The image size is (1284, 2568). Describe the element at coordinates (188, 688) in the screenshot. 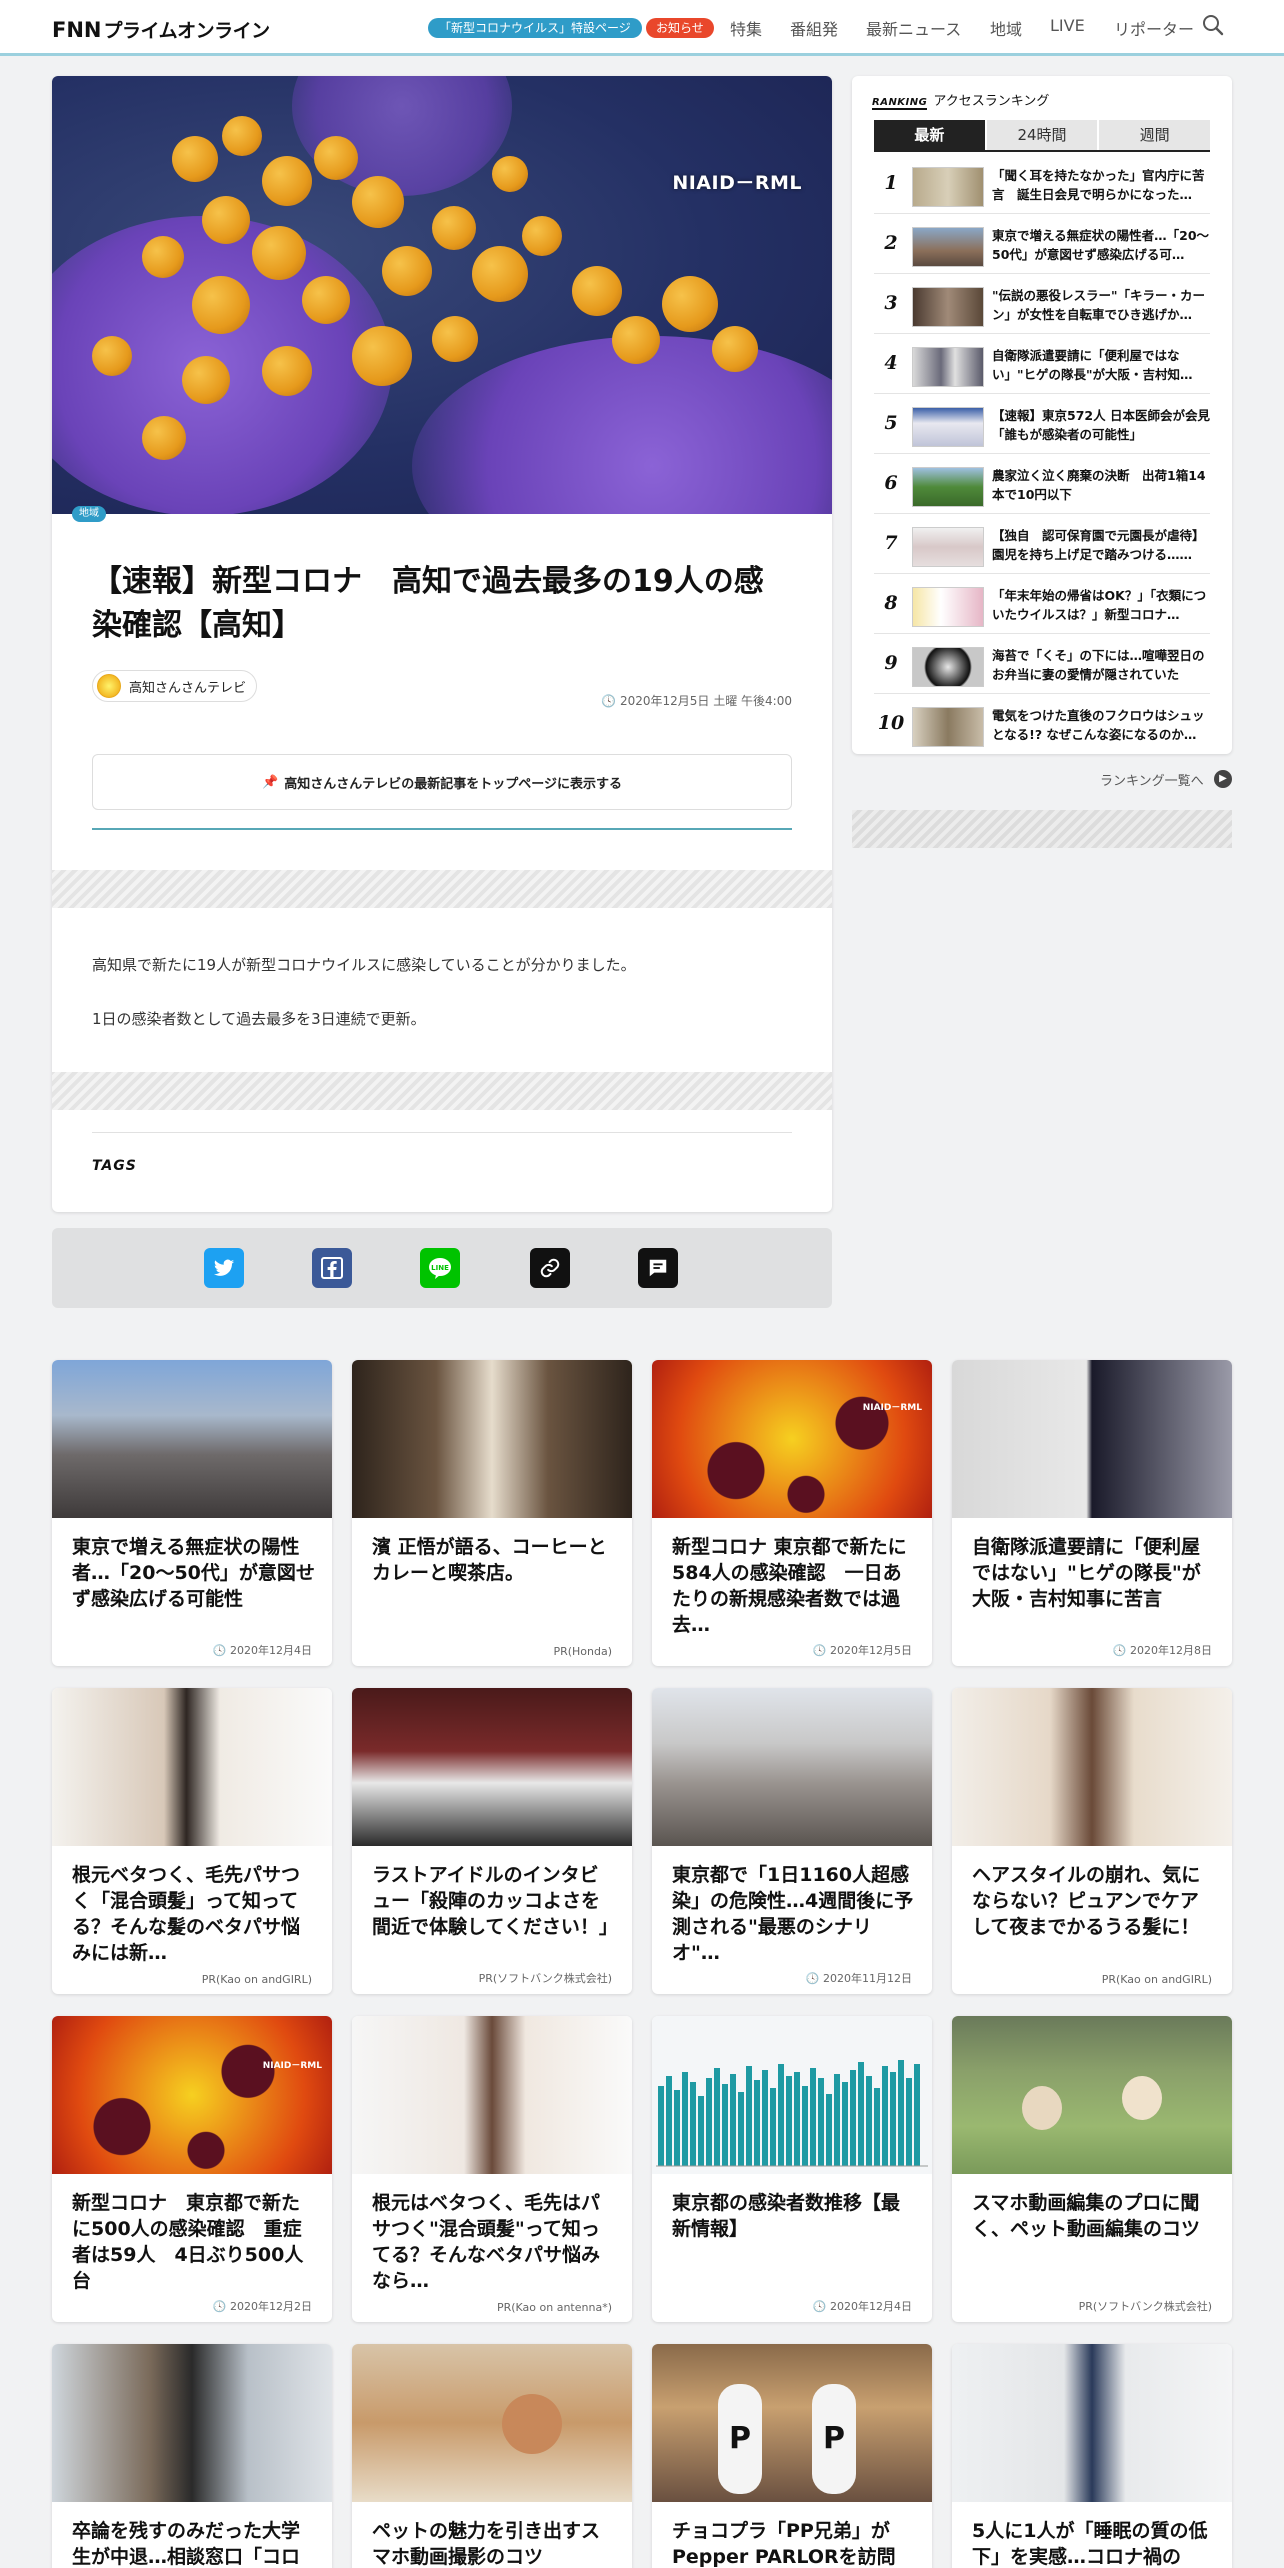

I see `source-name: 高知さんさんテレビ` at that location.